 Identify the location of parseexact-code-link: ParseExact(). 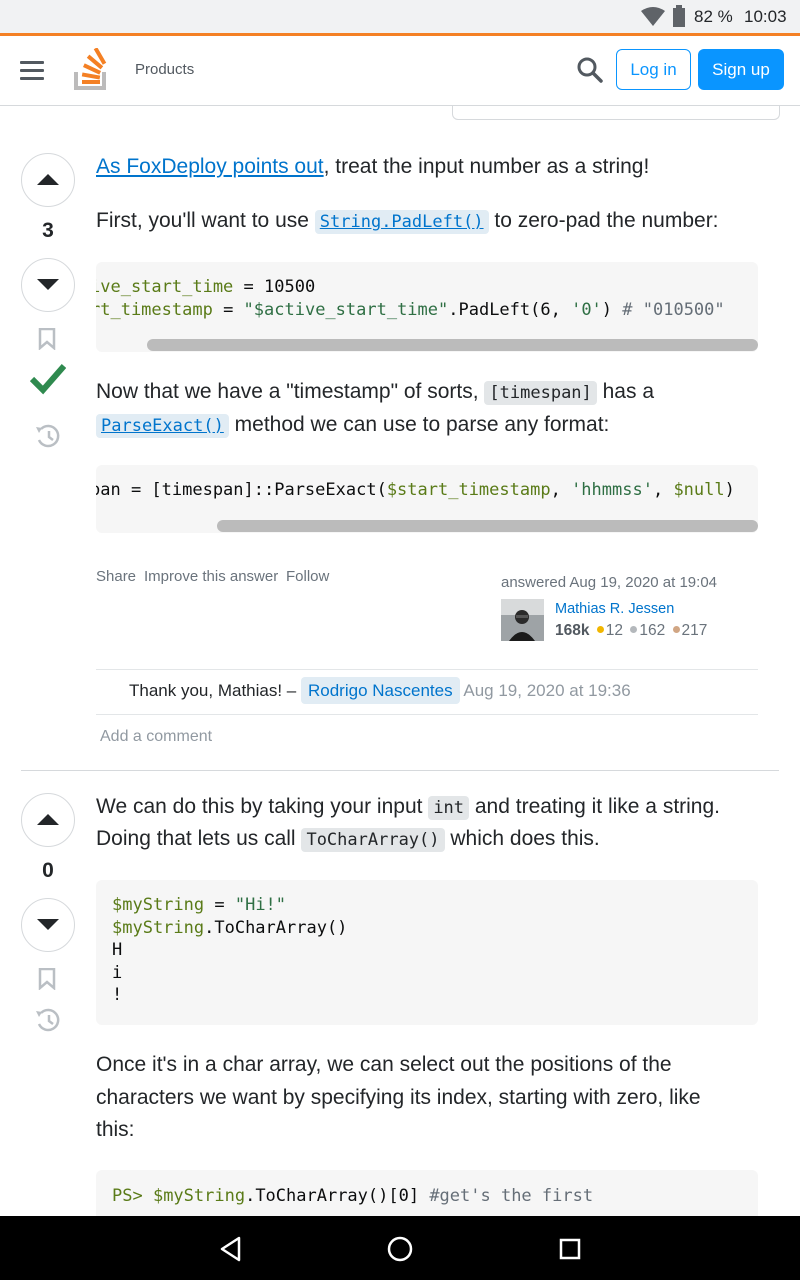
(162, 426).